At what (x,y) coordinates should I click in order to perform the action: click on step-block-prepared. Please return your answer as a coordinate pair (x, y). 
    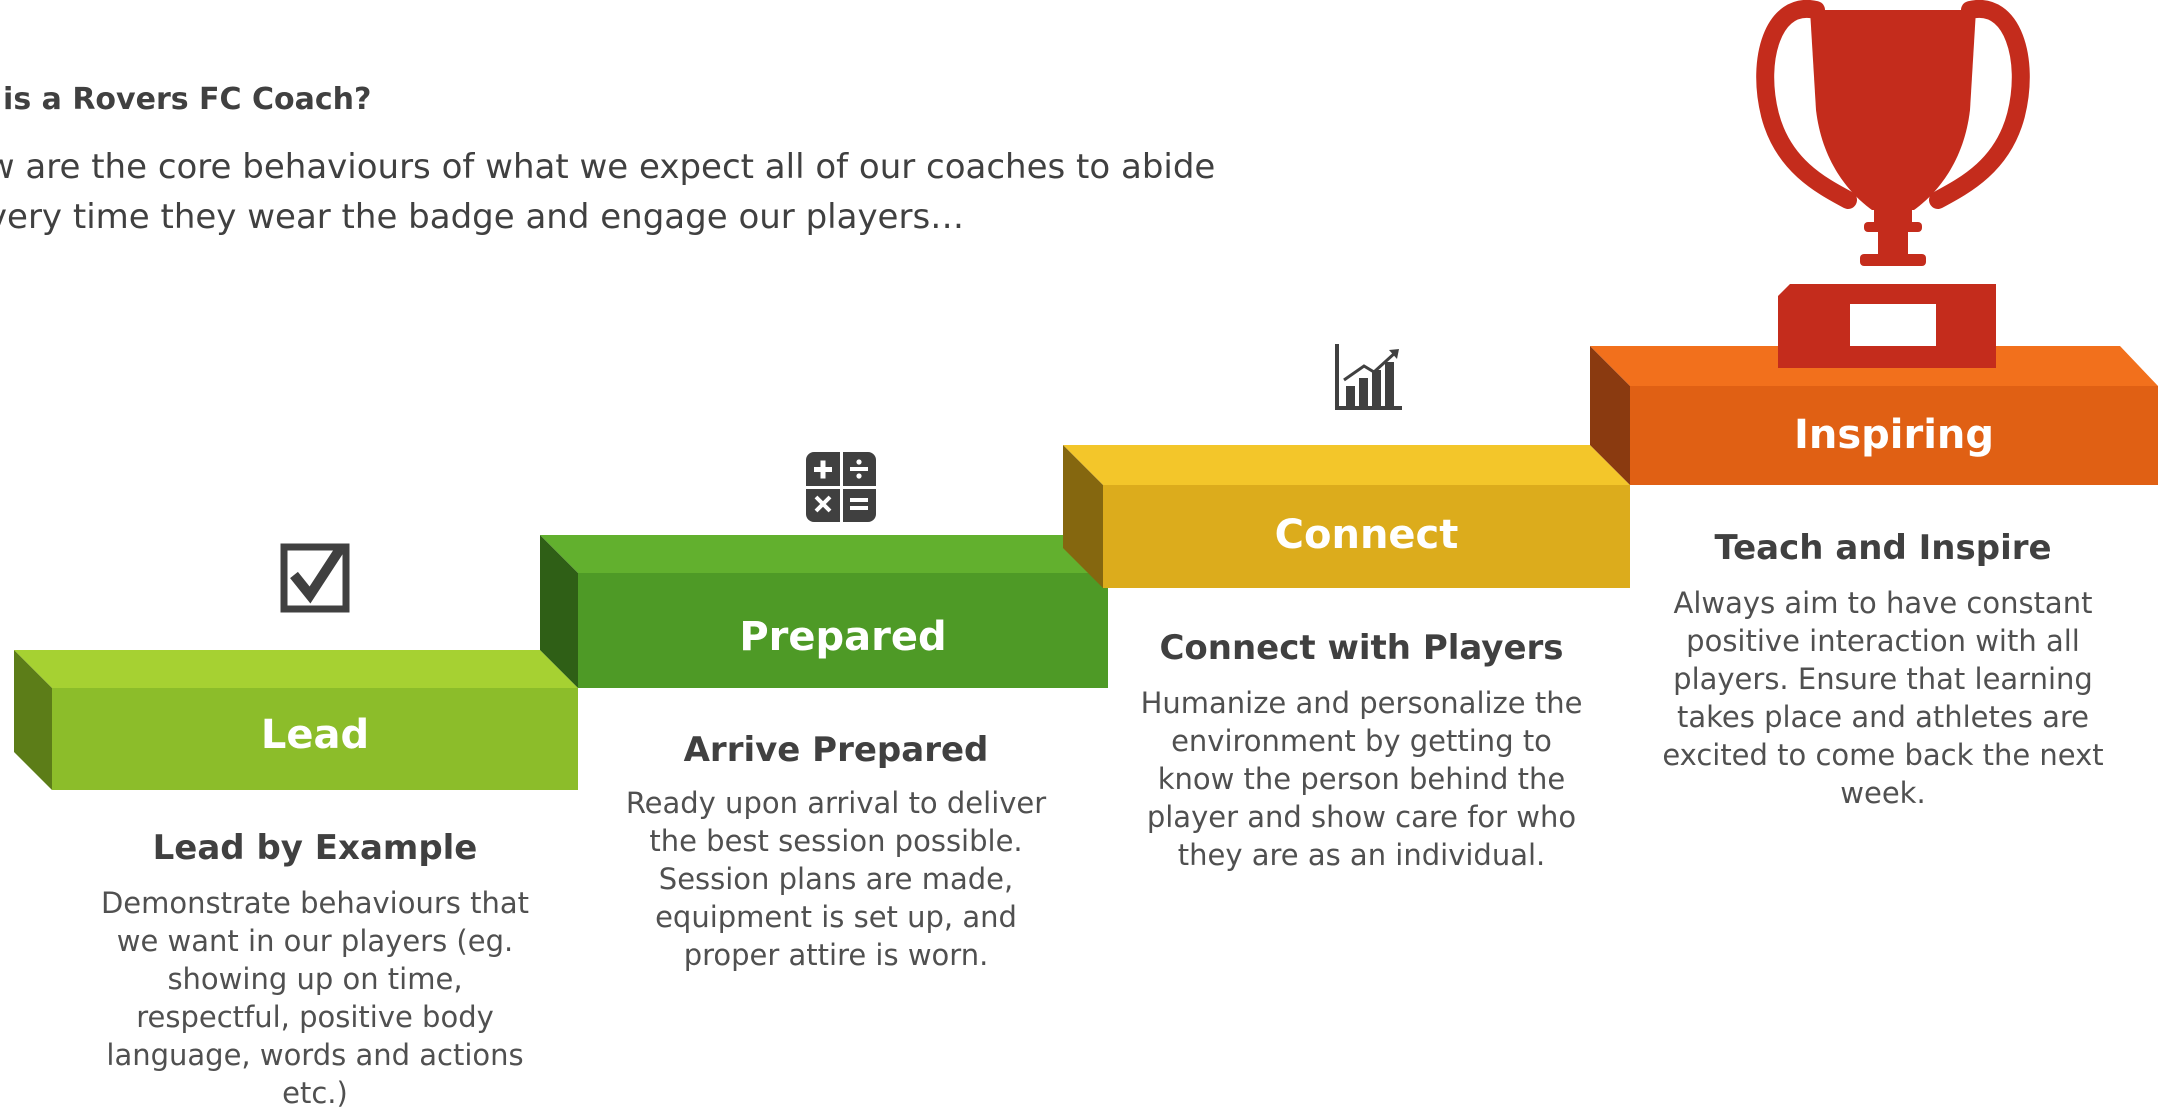
    Looking at the image, I should click on (824, 611).